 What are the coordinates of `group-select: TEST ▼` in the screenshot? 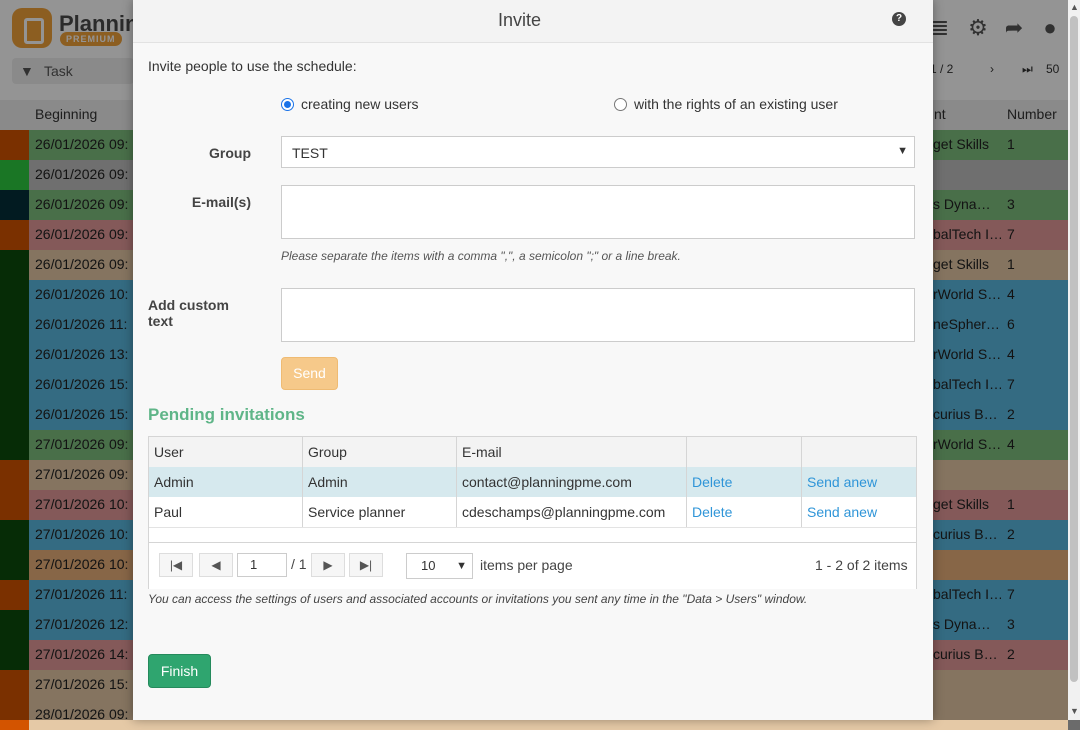 It's located at (598, 152).